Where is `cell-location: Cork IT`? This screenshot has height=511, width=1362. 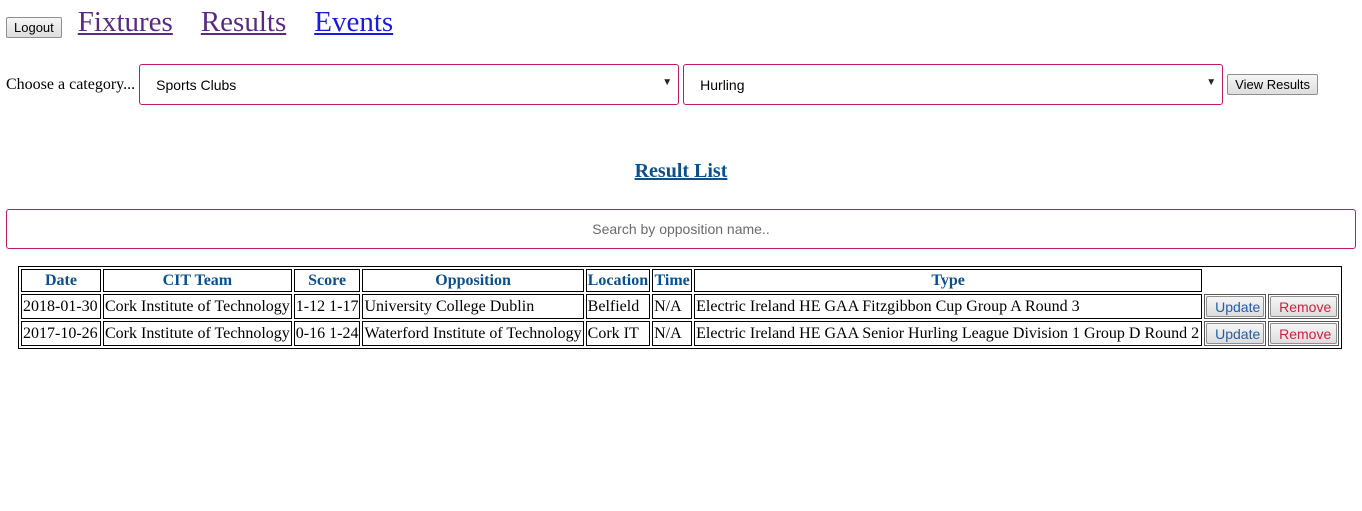 cell-location: Cork IT is located at coordinates (618, 333).